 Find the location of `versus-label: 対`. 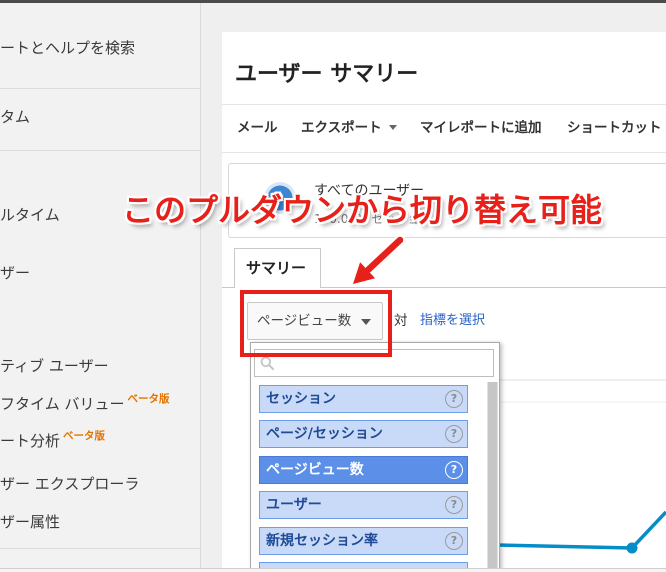

versus-label: 対 is located at coordinates (401, 321).